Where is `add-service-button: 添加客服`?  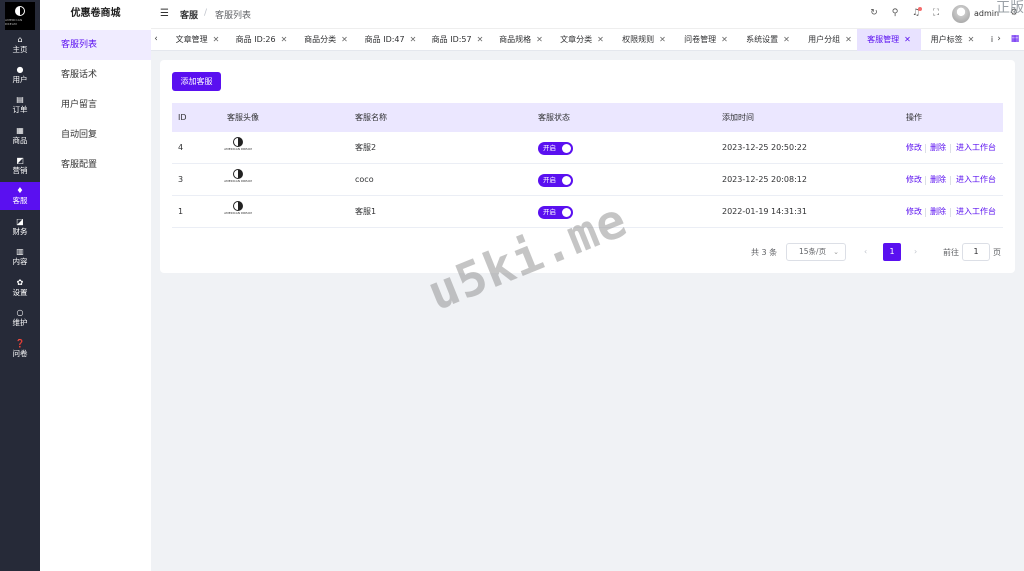
add-service-button: 添加客服 is located at coordinates (196, 81).